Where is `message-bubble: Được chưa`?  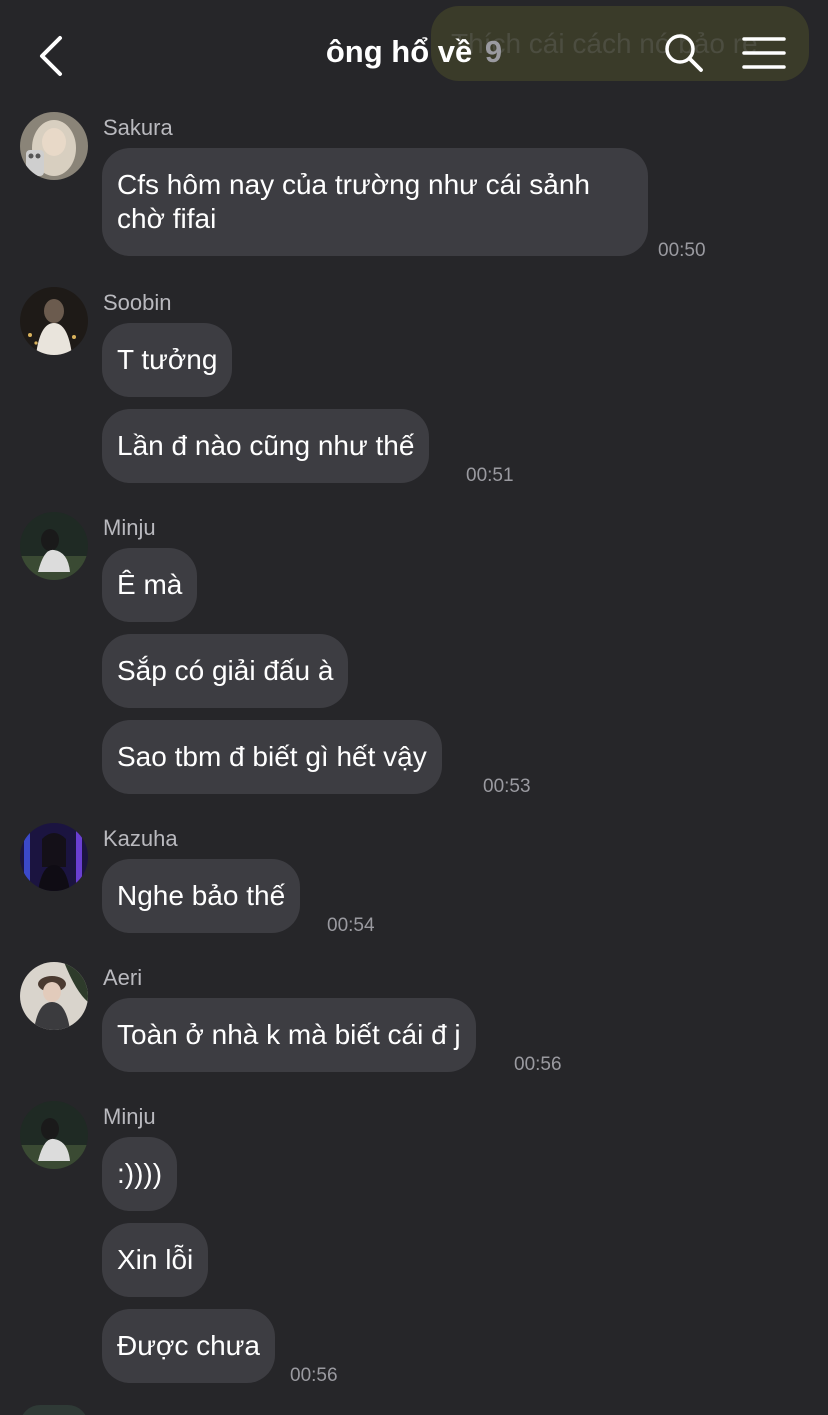 message-bubble: Được chưa is located at coordinates (188, 1346).